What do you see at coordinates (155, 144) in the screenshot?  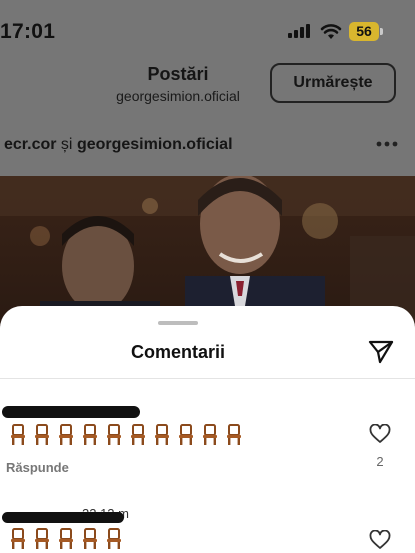 I see `author-georgesimion: georgesimion.oficial` at bounding box center [155, 144].